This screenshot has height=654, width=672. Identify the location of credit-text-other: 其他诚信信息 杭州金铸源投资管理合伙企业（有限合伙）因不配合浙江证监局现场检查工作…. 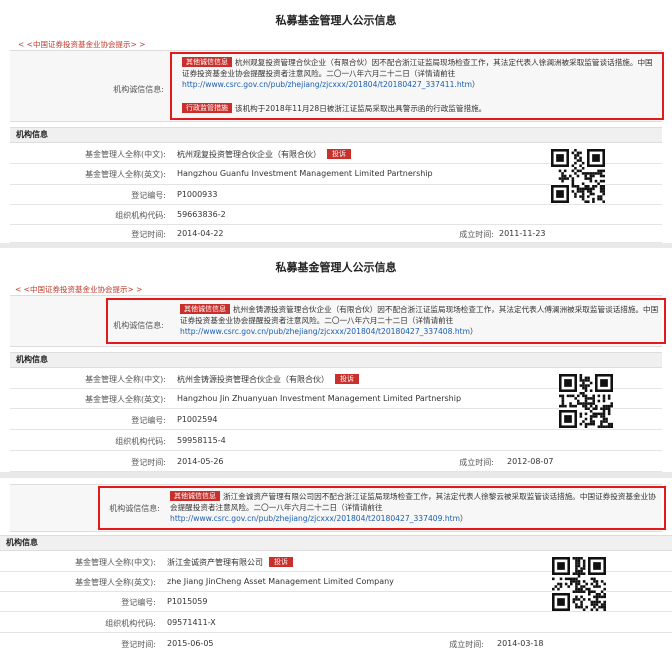
(419, 320).